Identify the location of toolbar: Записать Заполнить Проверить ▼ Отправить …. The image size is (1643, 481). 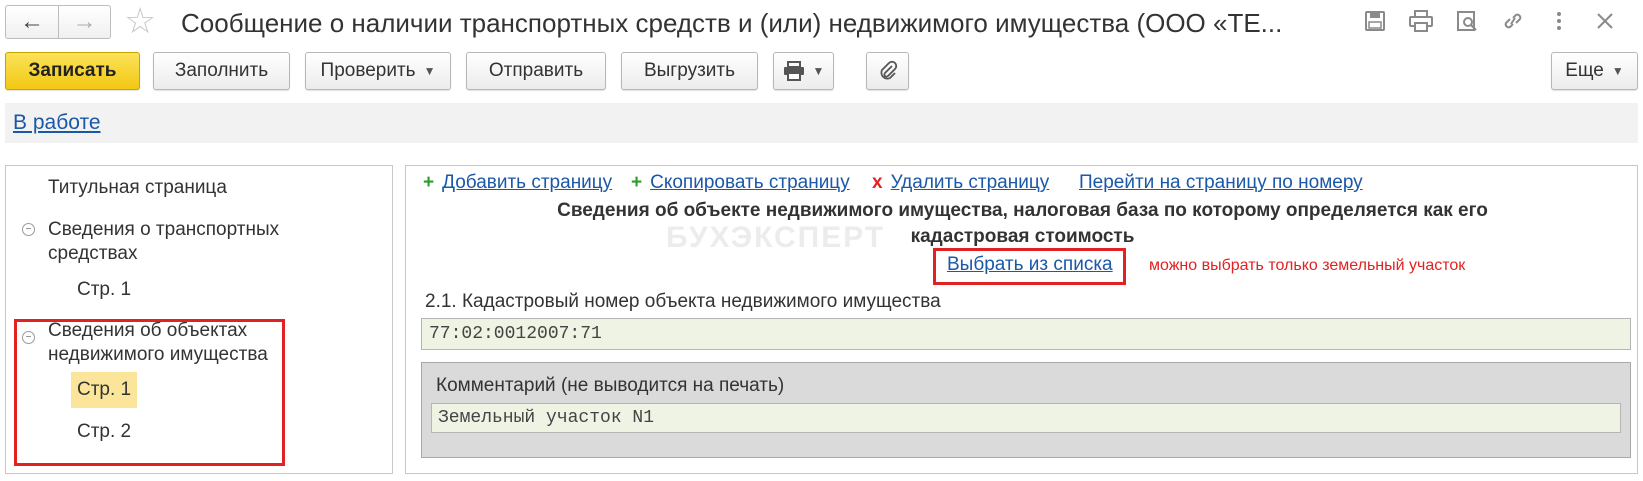
(821, 72).